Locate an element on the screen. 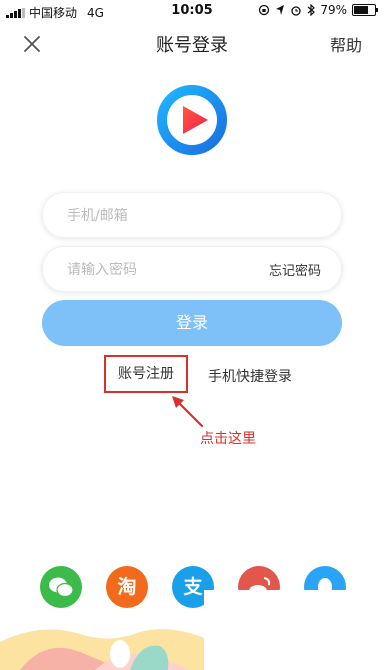 The image size is (384, 670). wechat-glyph-icon is located at coordinates (61, 587).